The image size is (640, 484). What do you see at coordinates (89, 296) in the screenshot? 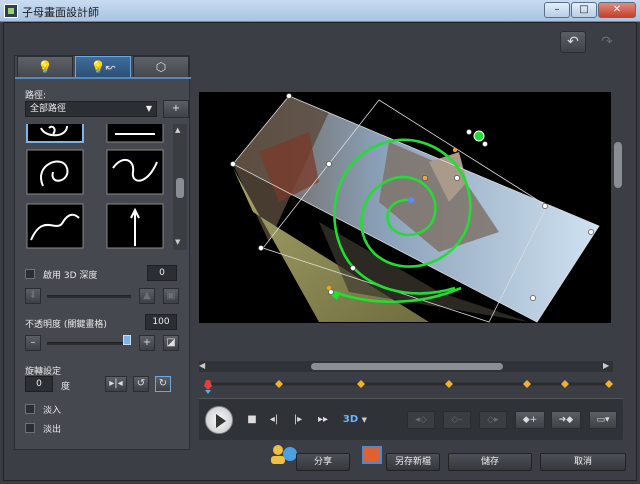
I see `depth-slider` at bounding box center [89, 296].